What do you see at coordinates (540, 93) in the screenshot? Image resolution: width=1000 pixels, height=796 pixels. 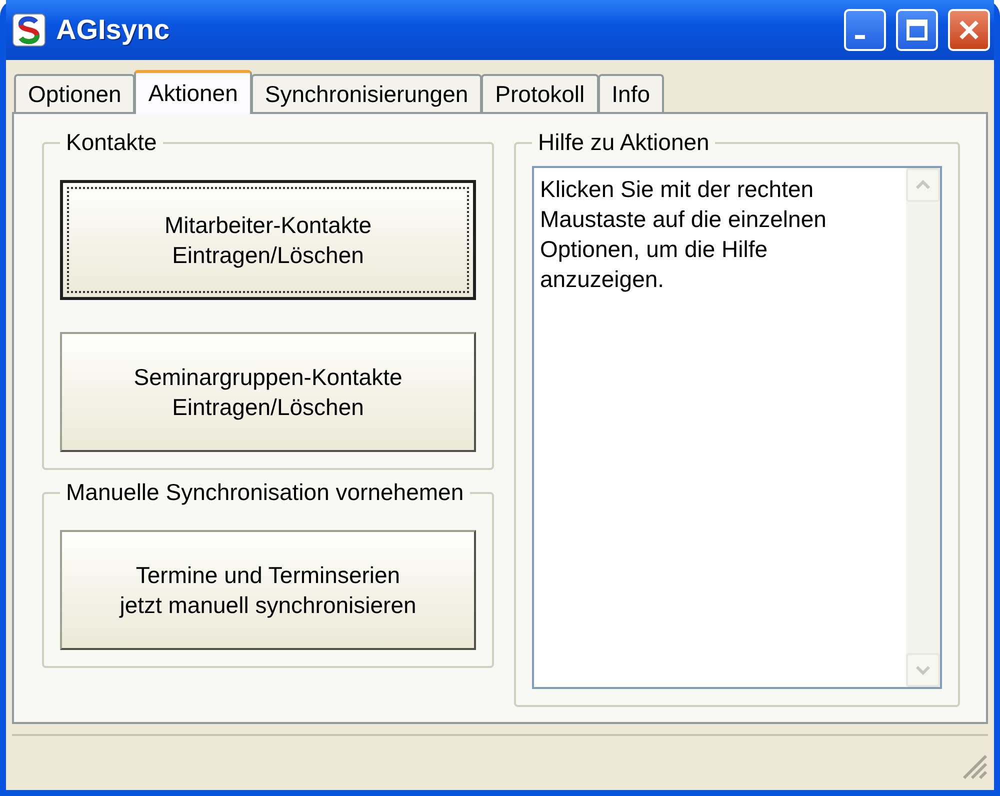 I see `tab: Protokoll` at bounding box center [540, 93].